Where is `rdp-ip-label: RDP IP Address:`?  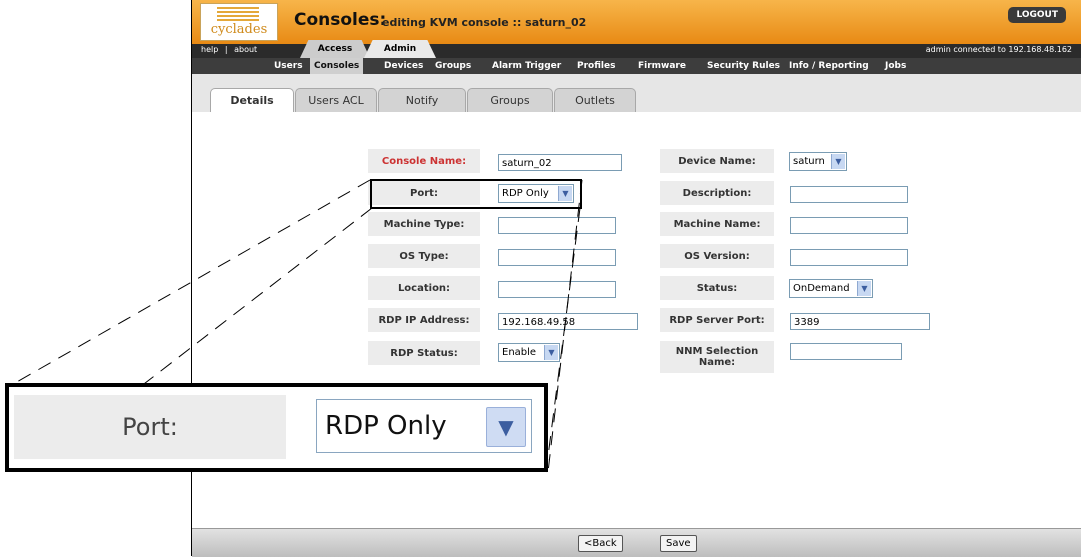
rdp-ip-label: RDP IP Address: is located at coordinates (424, 320).